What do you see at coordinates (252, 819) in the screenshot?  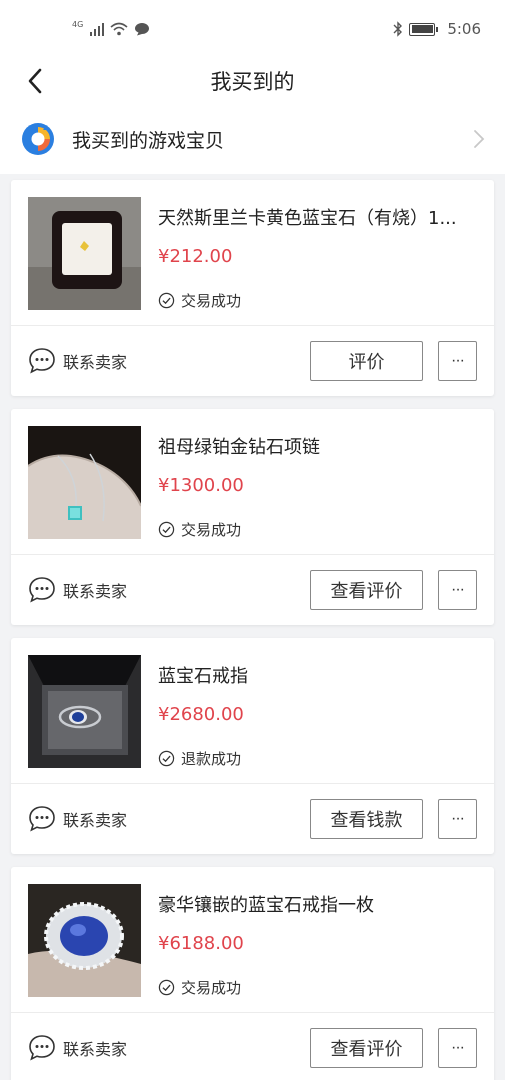 I see `order-actions: 联系卖家 查看钱款 ···` at bounding box center [252, 819].